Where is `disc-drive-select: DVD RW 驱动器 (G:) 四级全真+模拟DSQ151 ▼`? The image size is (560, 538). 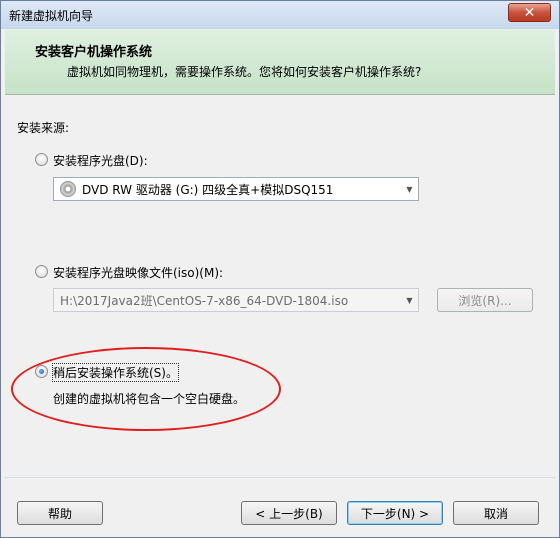
disc-drive-select: DVD RW 驱动器 (G:) 四级全真+模拟DSQ151 ▼ is located at coordinates (236, 189).